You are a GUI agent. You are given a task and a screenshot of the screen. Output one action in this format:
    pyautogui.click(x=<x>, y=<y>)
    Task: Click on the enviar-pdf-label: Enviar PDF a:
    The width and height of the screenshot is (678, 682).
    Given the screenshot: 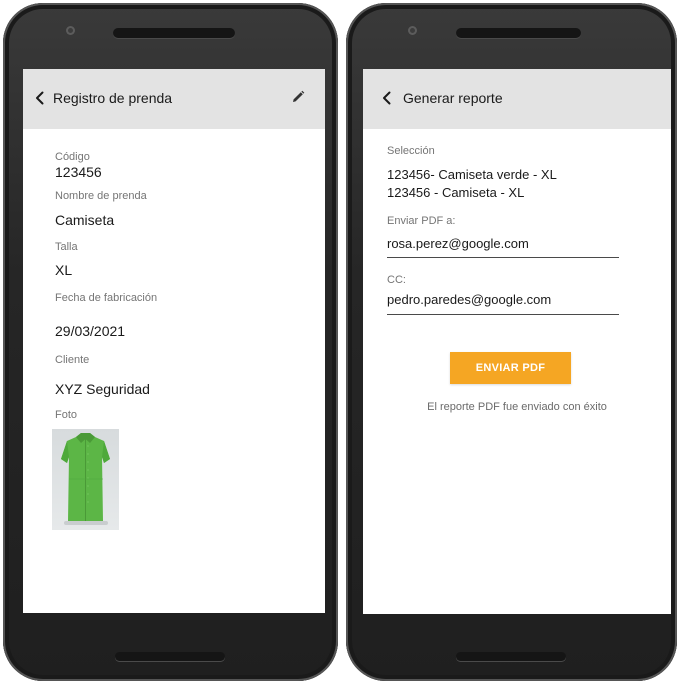 What is the action you would take?
    pyautogui.click(x=421, y=221)
    